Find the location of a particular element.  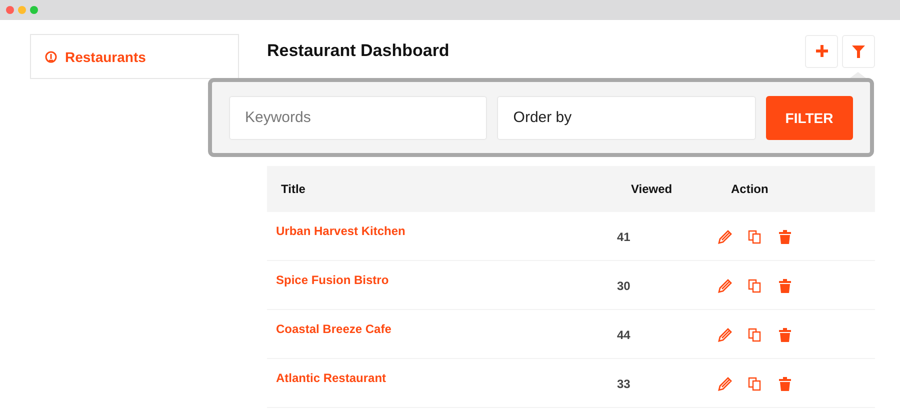

restaurant-link: Spice Fusion Bistro is located at coordinates (328, 274).